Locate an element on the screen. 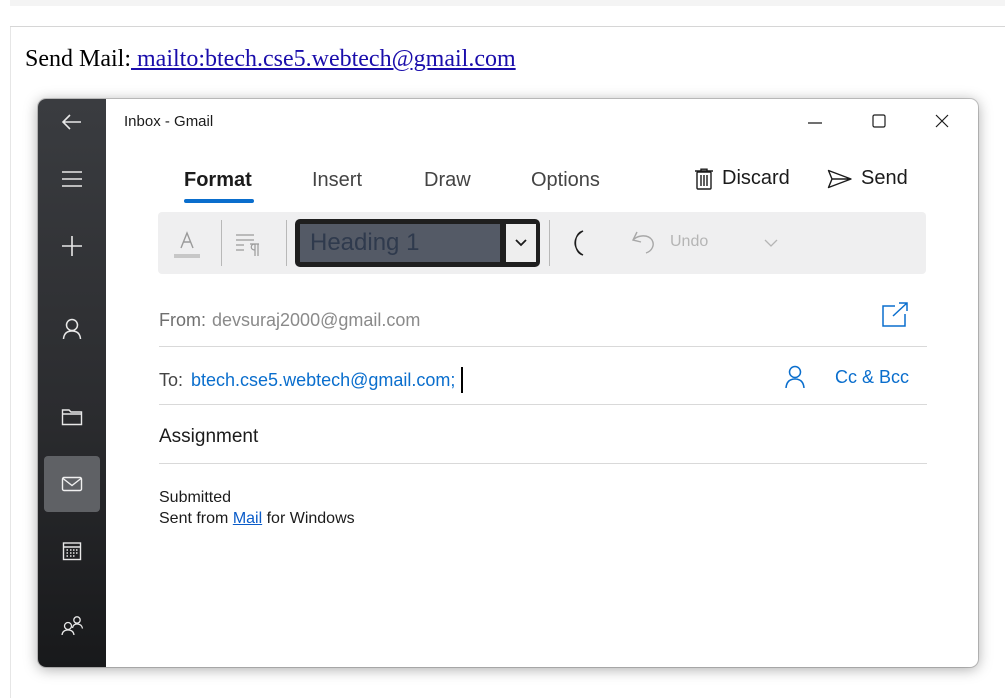 The height and width of the screenshot is (698, 1005). discard-button: Discard is located at coordinates (742, 178).